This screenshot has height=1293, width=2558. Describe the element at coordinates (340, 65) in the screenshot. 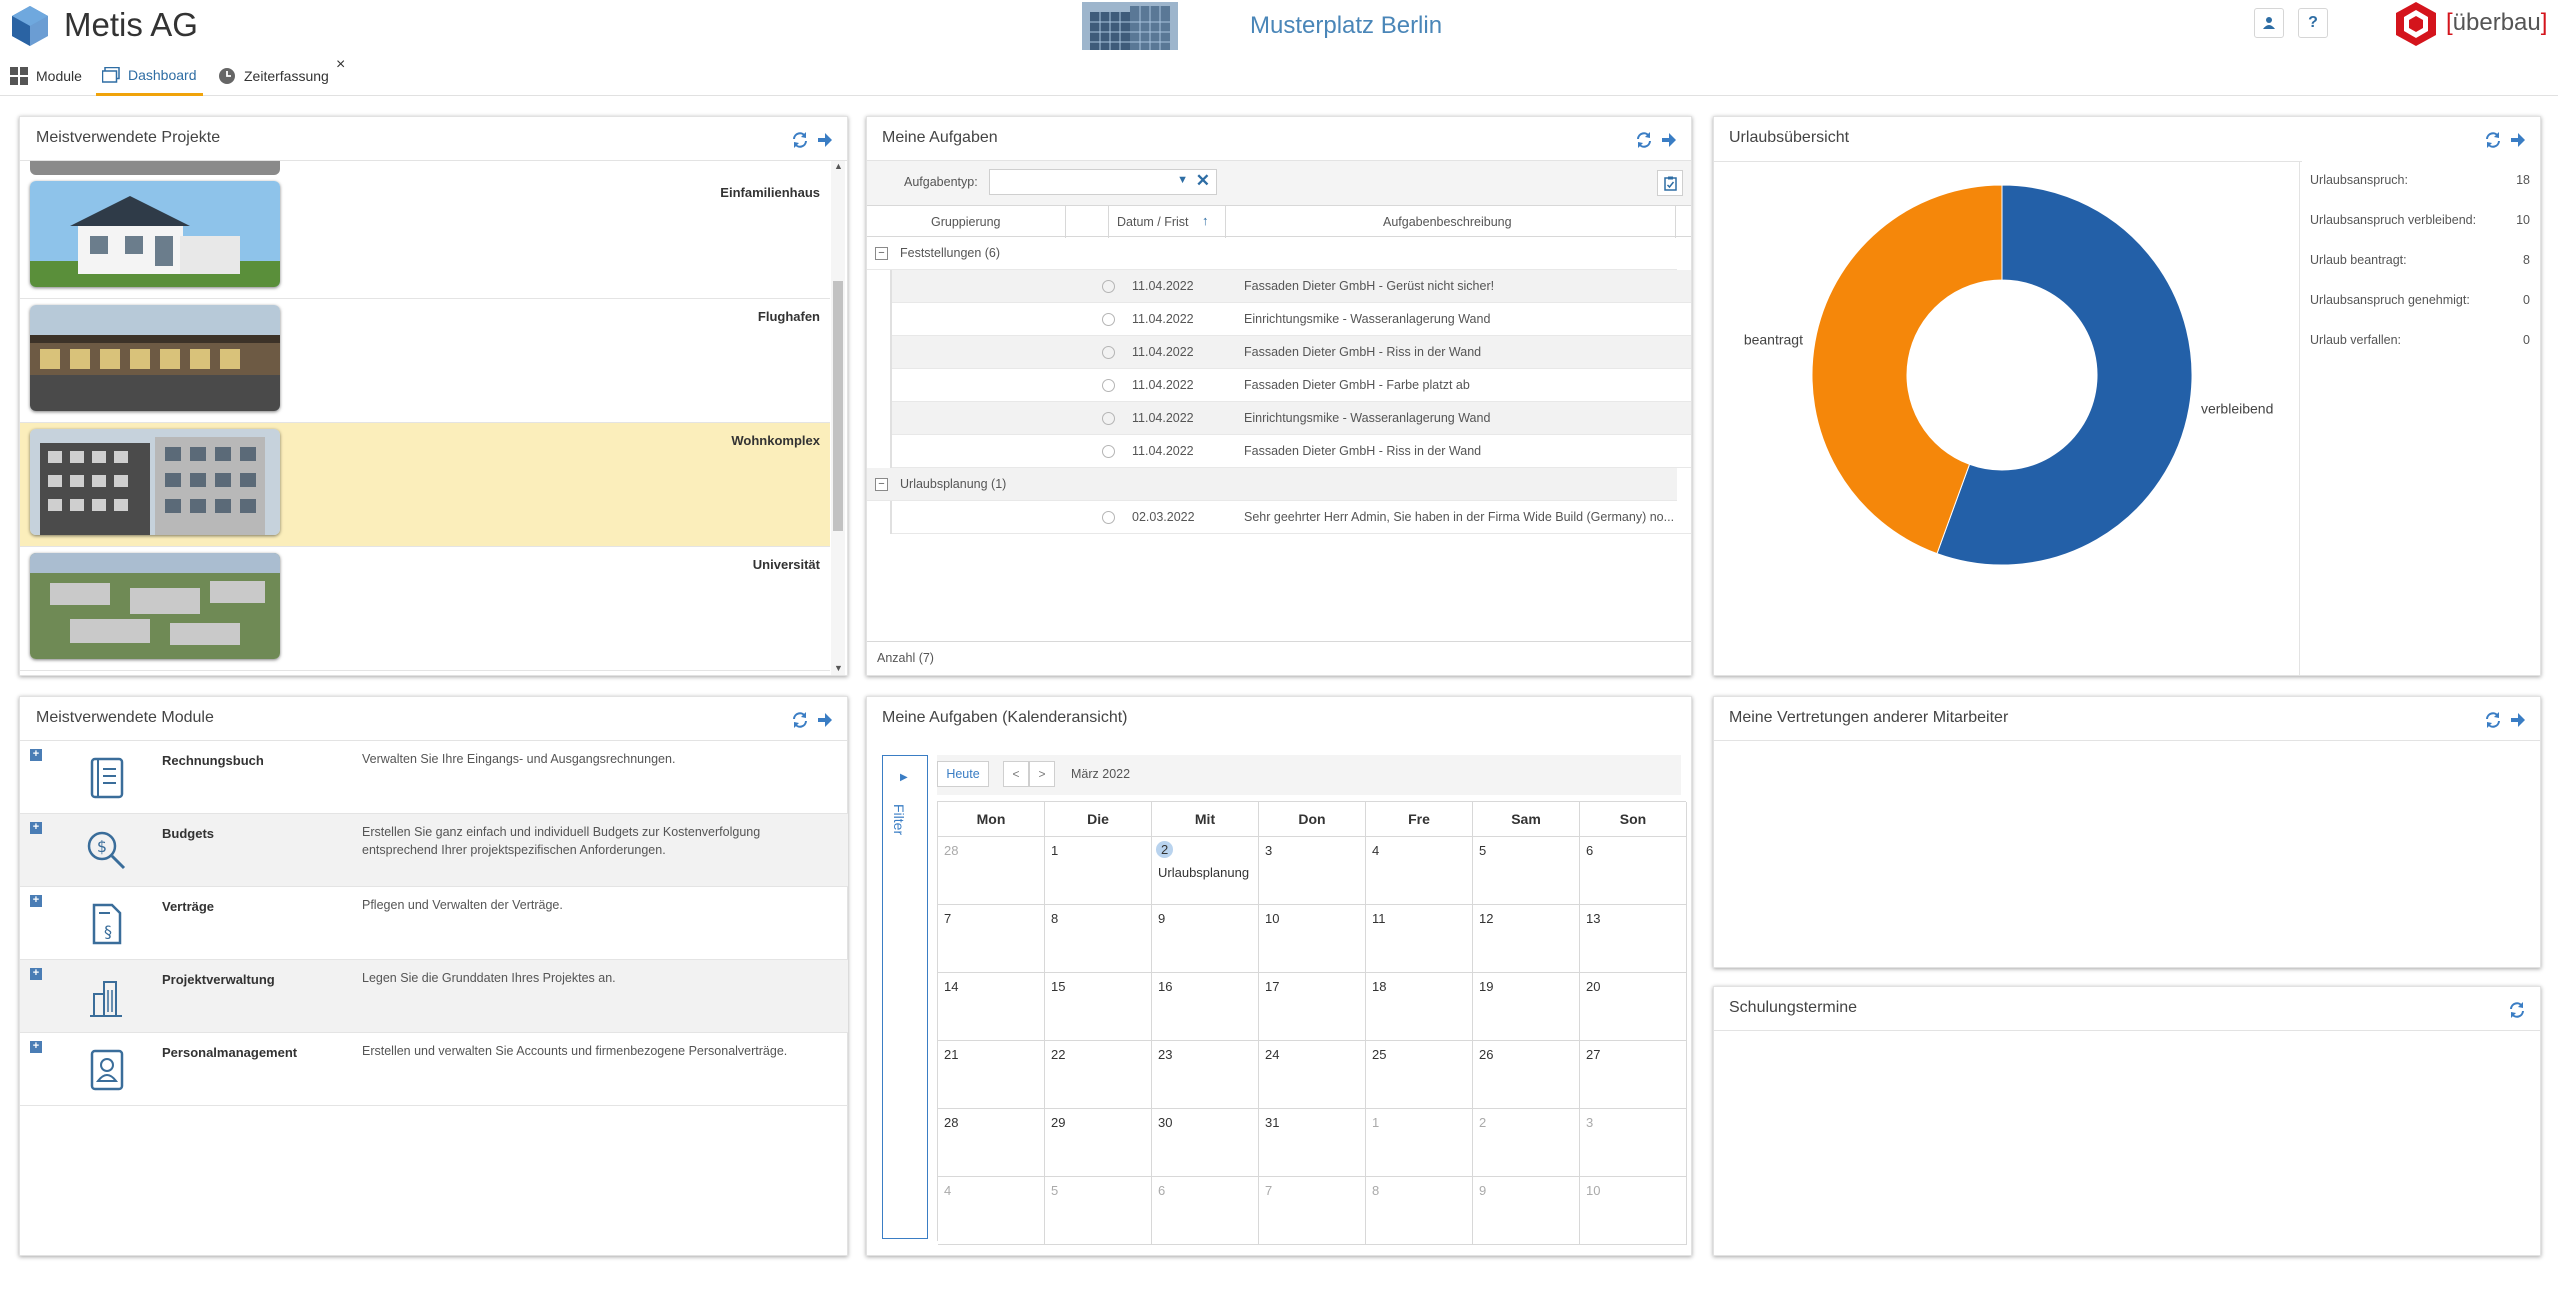

I see `close-tab-button: ×` at that location.